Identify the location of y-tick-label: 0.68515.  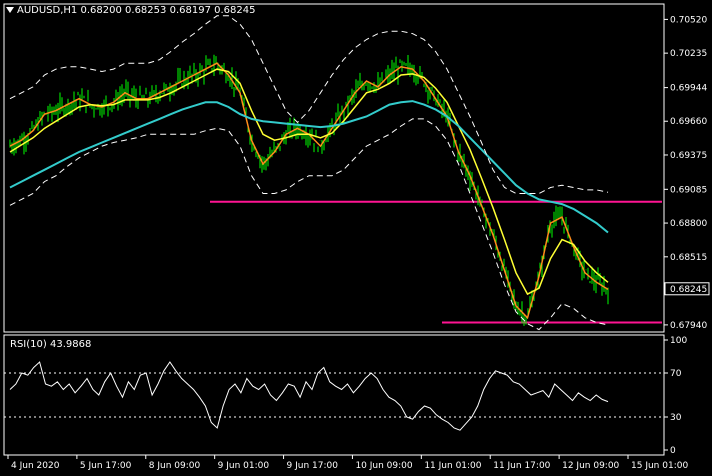
(688, 258).